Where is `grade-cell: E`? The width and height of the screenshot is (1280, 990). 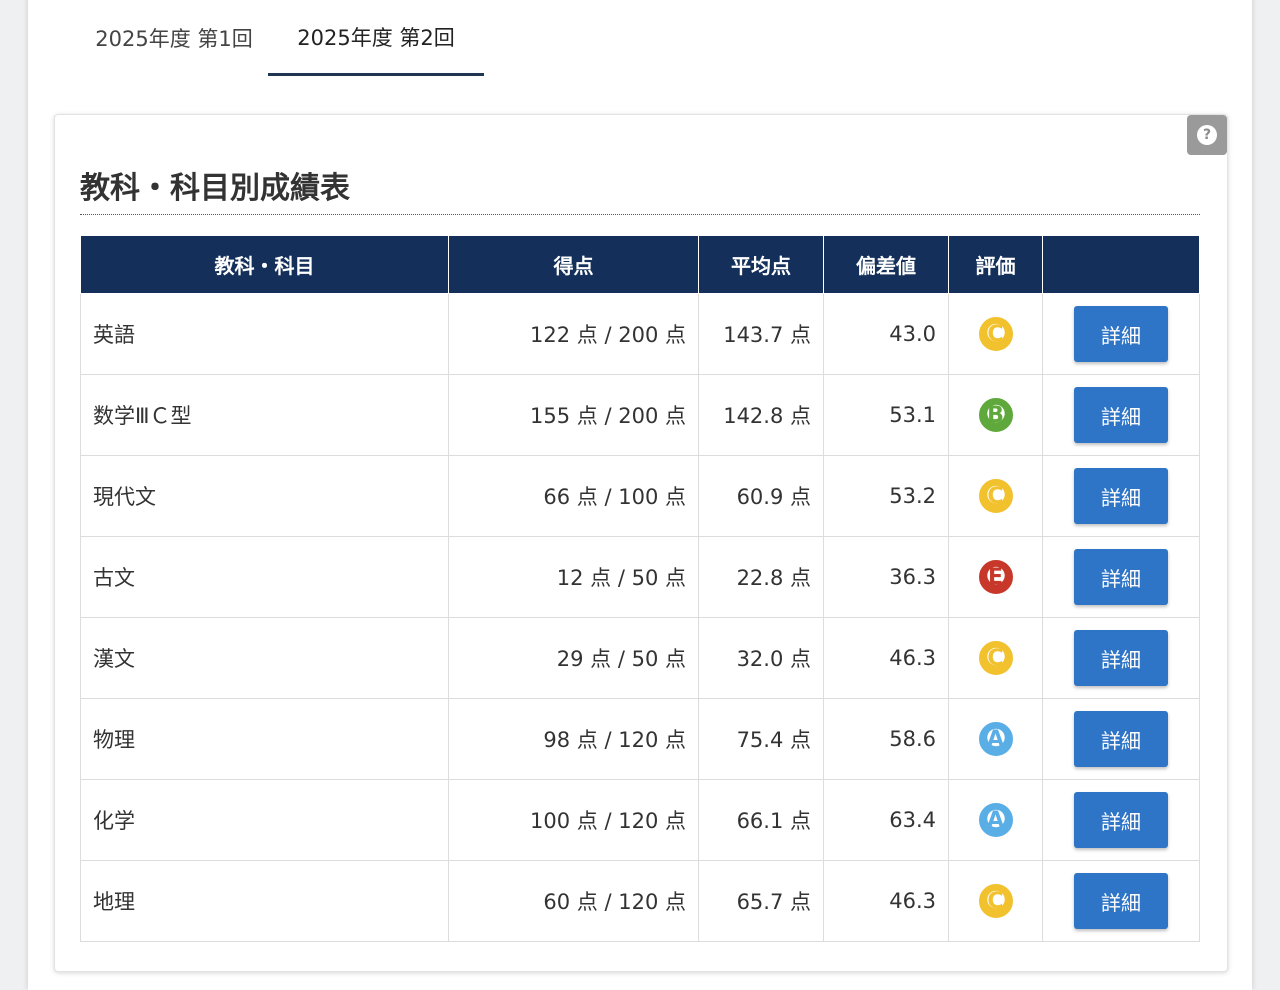
grade-cell: E is located at coordinates (995, 577).